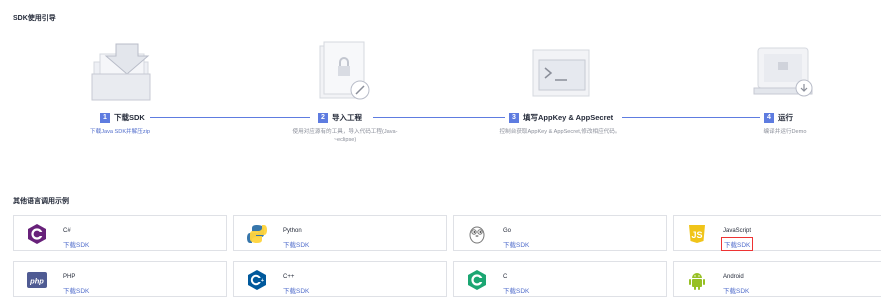  I want to click on download-folder-illustration, so click(121, 72).